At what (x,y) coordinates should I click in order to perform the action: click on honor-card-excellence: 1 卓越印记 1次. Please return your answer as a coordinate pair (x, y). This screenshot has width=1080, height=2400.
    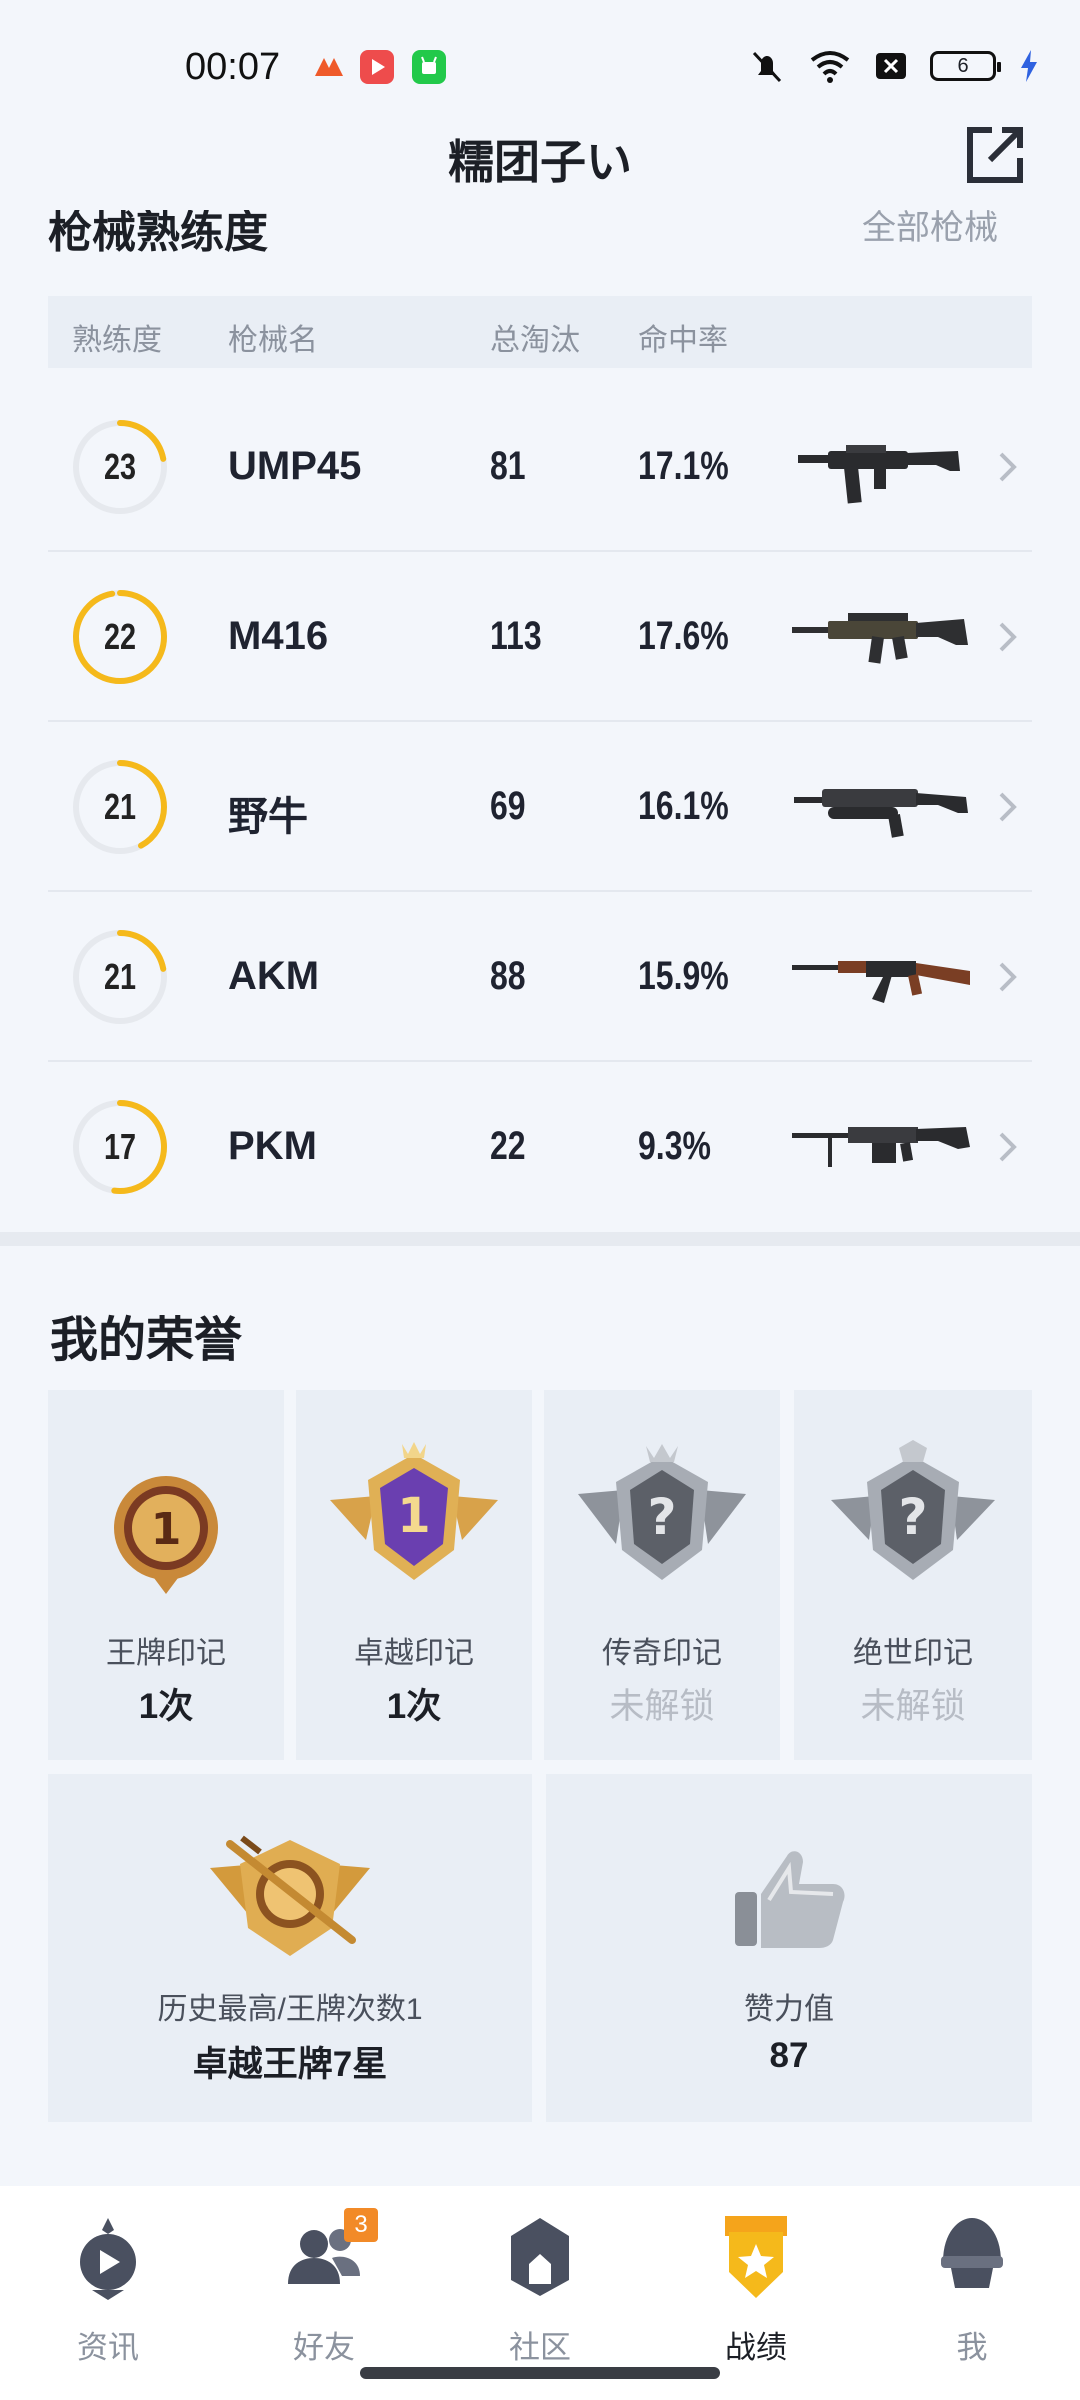
    Looking at the image, I should click on (414, 1575).